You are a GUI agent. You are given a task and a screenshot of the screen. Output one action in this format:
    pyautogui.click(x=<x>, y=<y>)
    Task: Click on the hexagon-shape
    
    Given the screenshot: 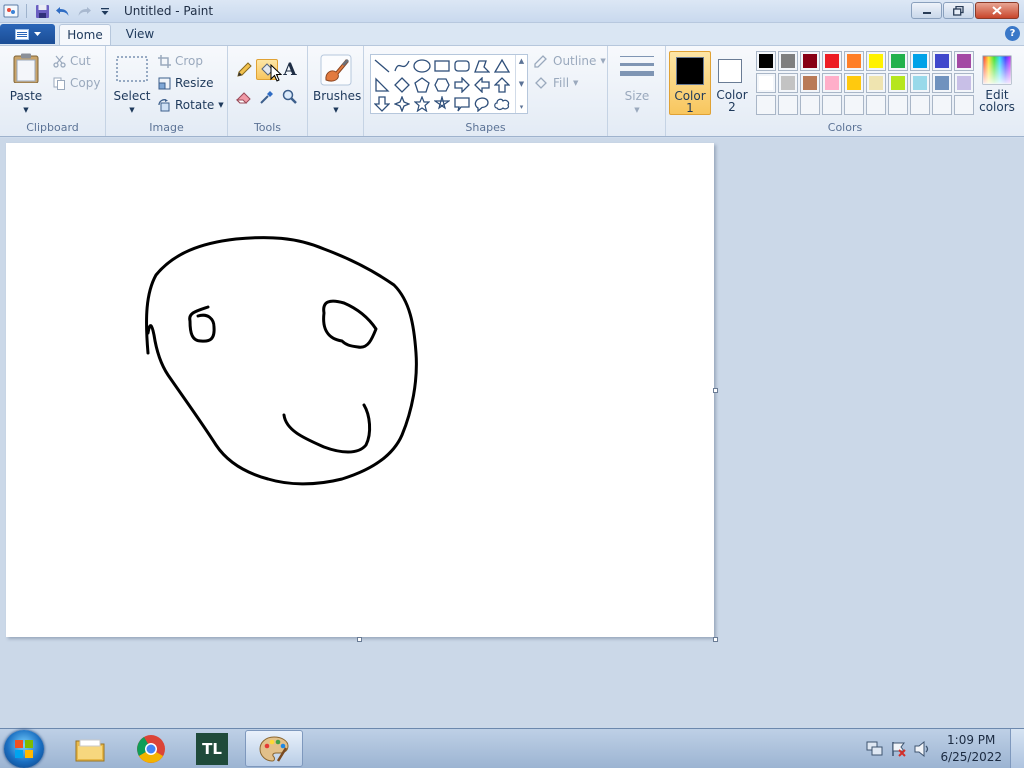 What is the action you would take?
    pyautogui.click(x=442, y=85)
    